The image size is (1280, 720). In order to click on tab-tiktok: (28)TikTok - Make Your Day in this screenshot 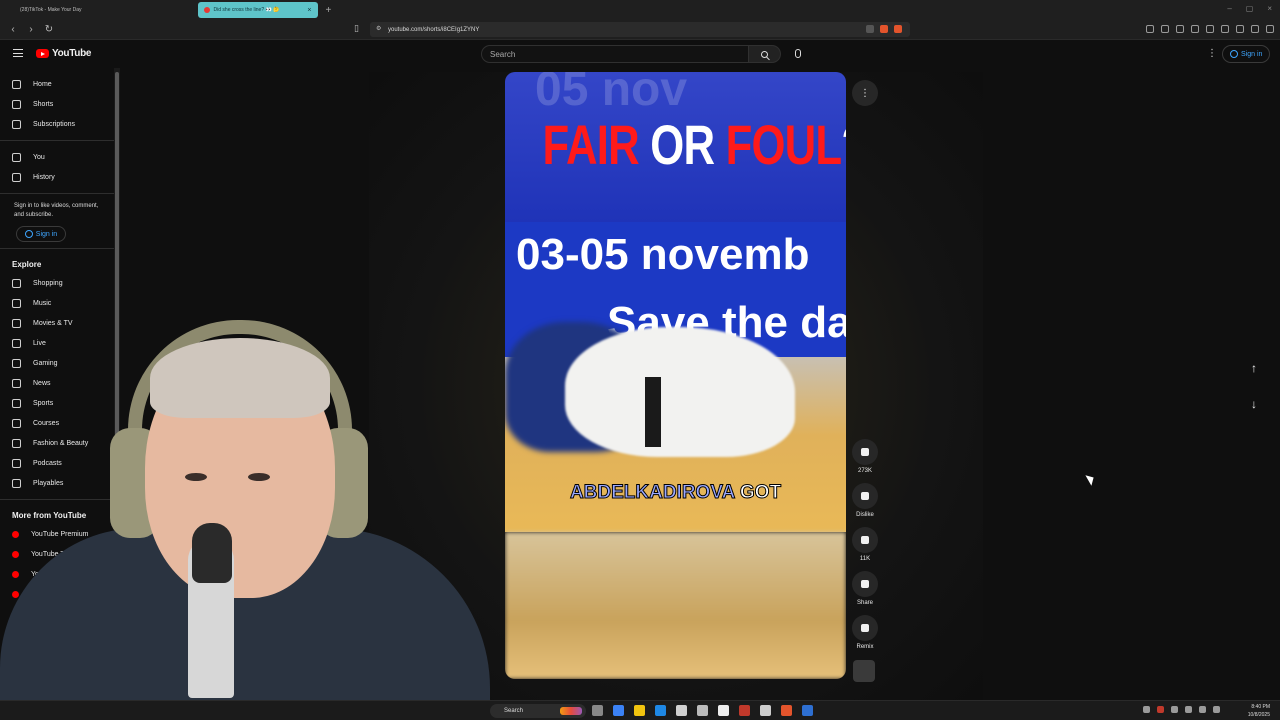, I will do `click(51, 10)`.